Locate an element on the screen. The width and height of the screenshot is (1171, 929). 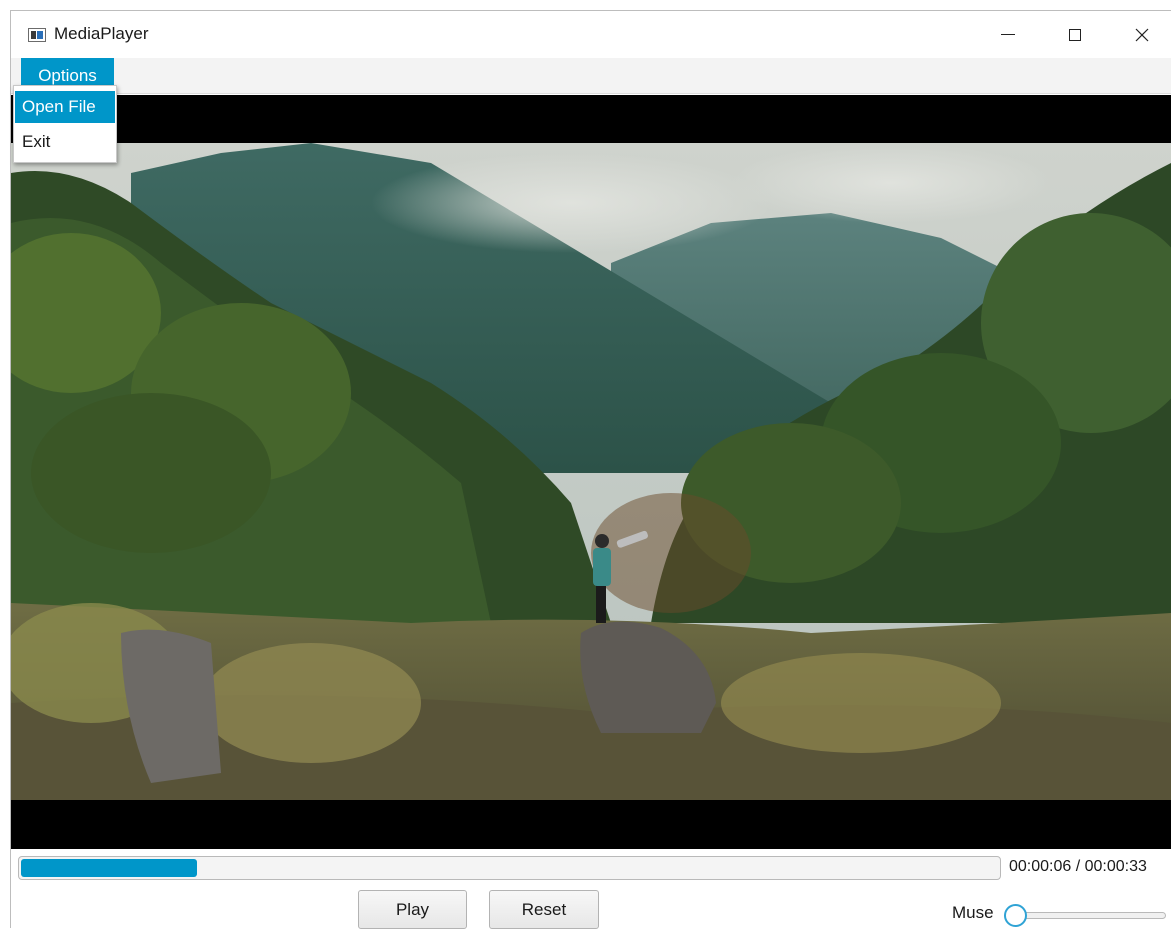
control-panel: 00:00:06 / 00:00:33 Play Reset Muse is located at coordinates (591, 889).